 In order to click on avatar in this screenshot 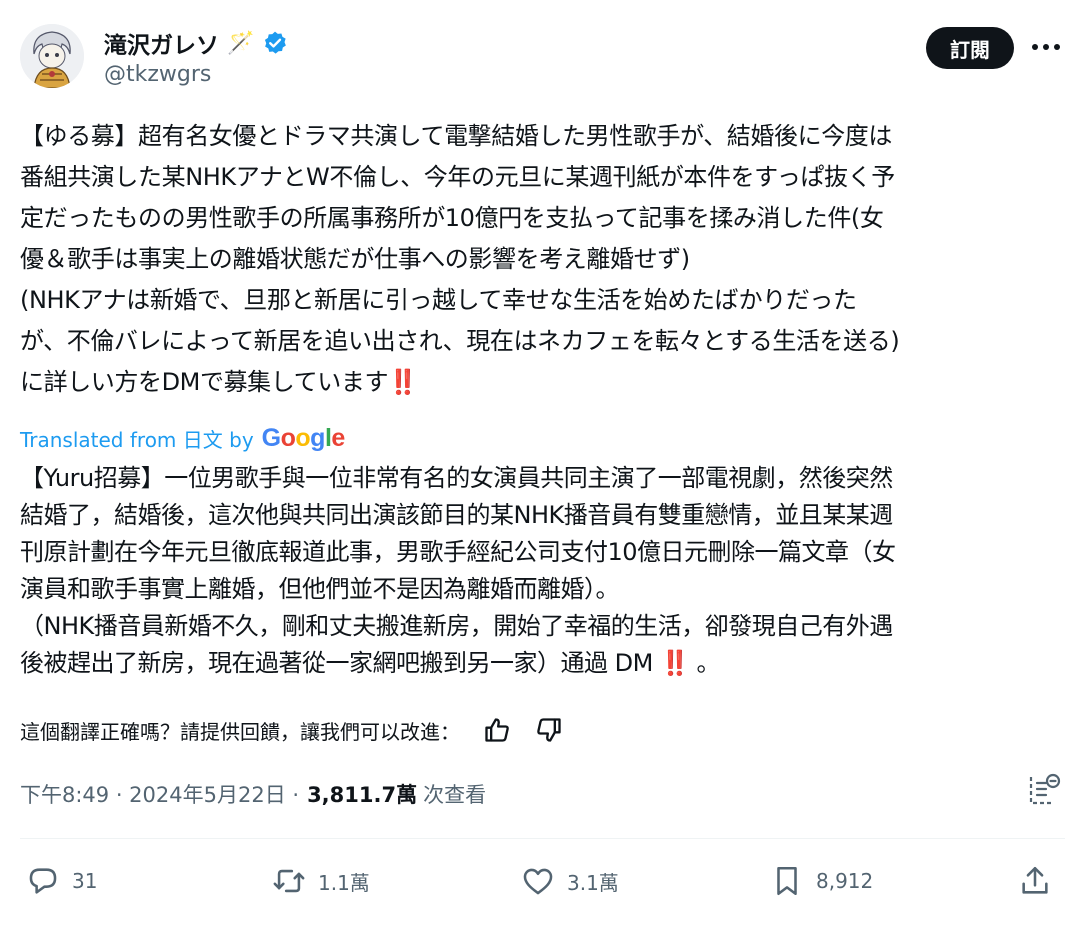, I will do `click(52, 56)`.